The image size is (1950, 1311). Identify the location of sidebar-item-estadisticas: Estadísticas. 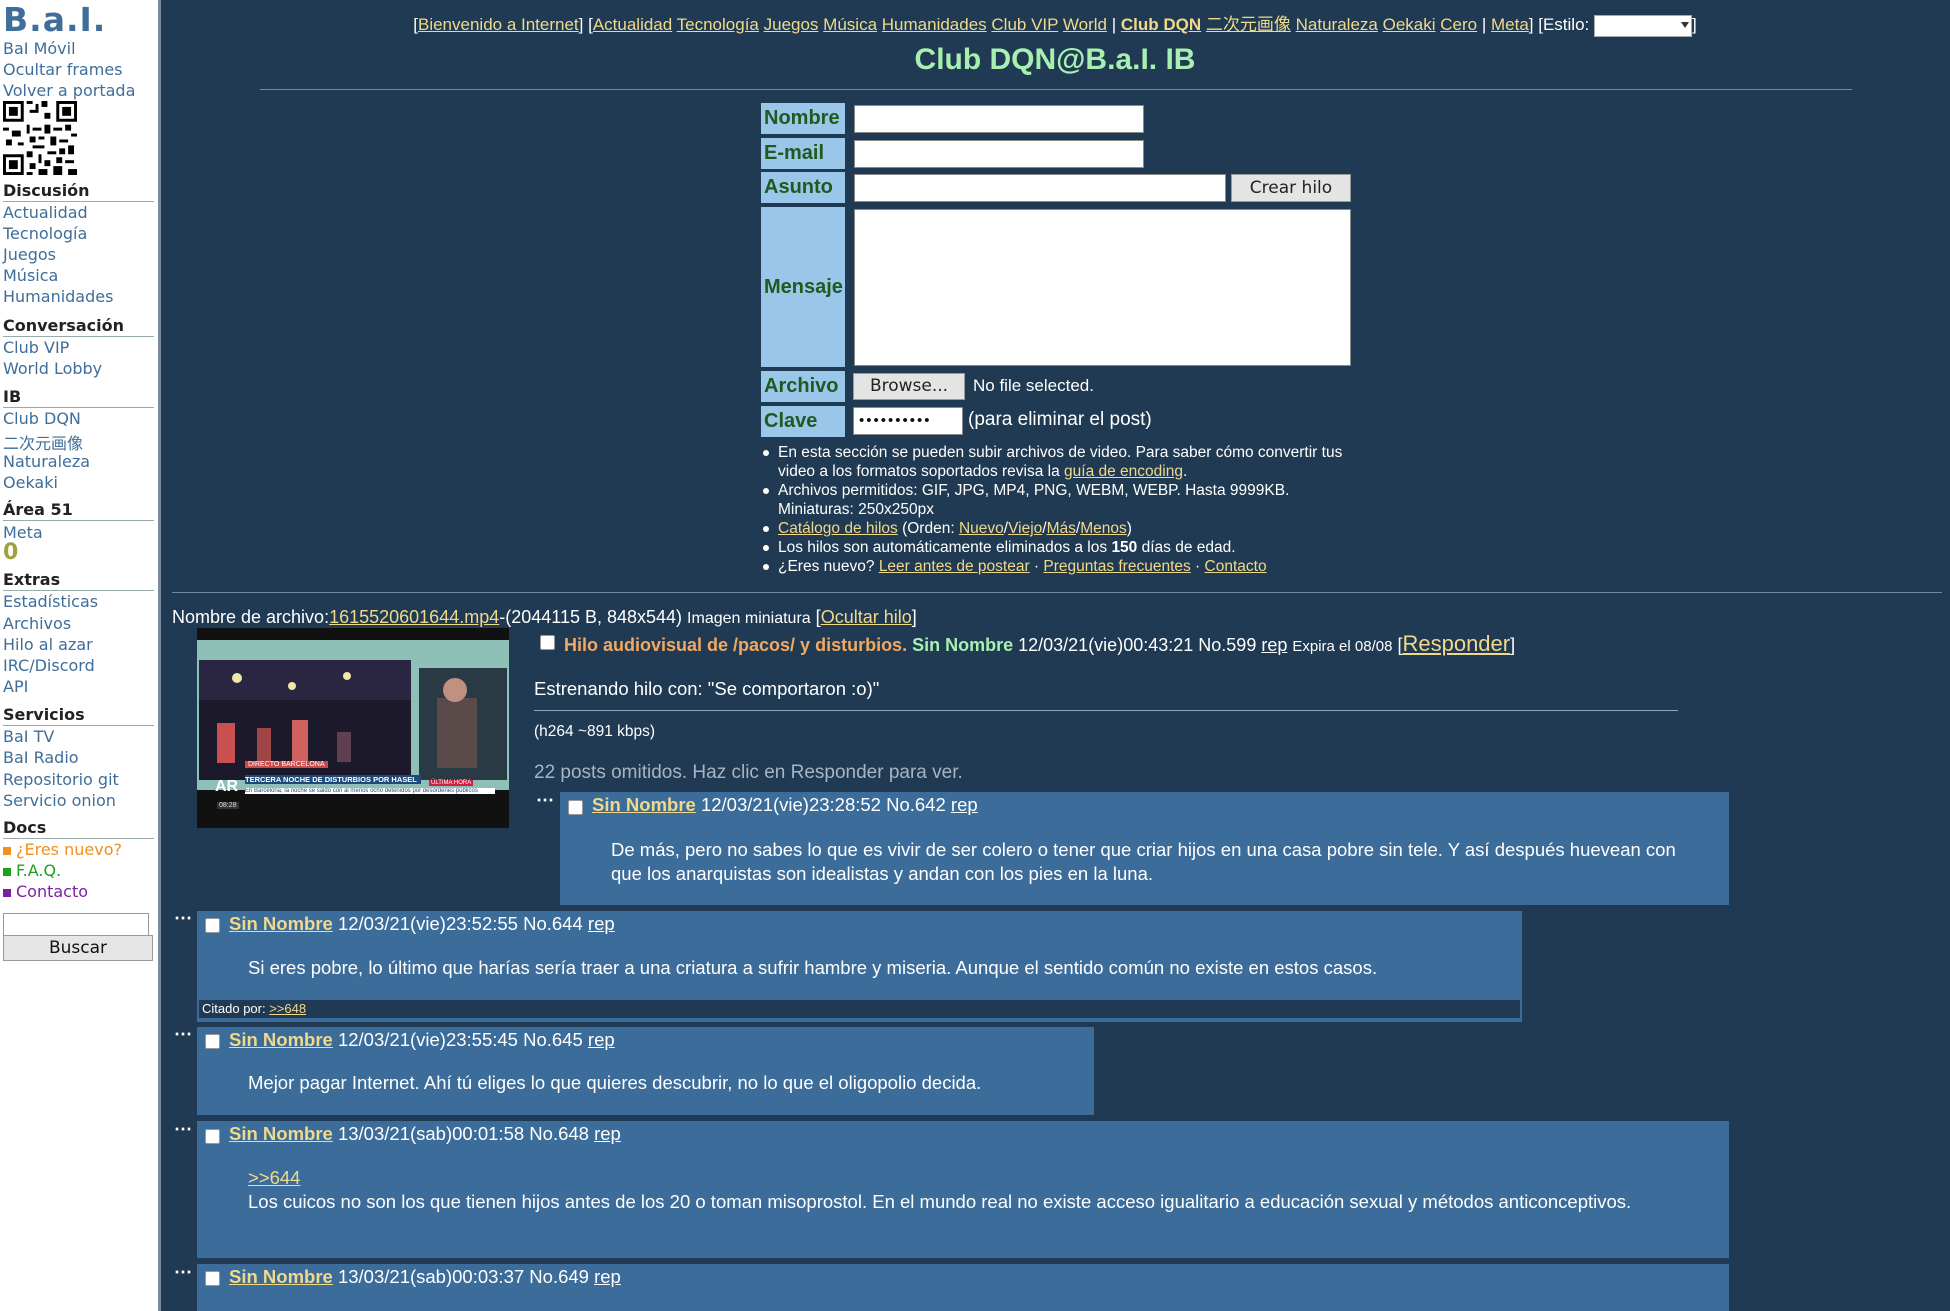
(50, 601).